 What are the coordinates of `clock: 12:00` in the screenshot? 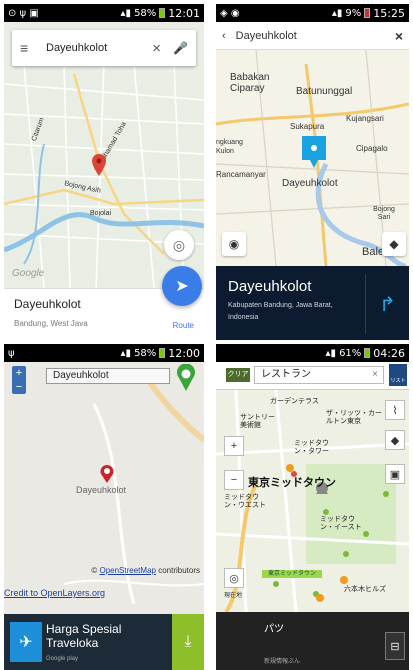 It's located at (184, 353).